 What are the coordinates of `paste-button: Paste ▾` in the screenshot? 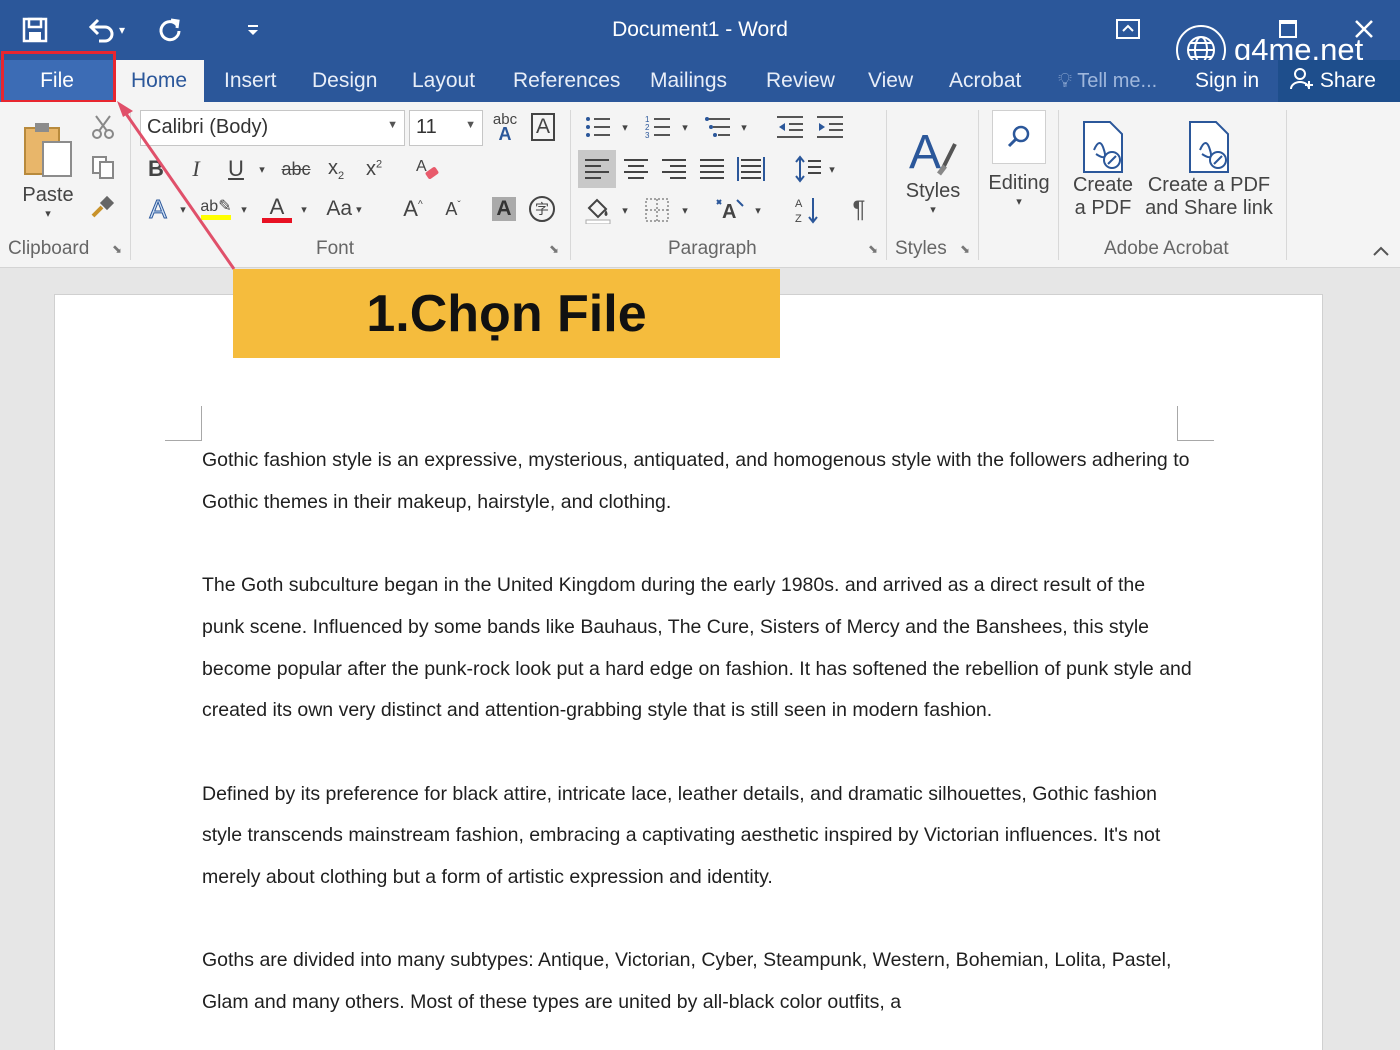 It's located at (48, 170).